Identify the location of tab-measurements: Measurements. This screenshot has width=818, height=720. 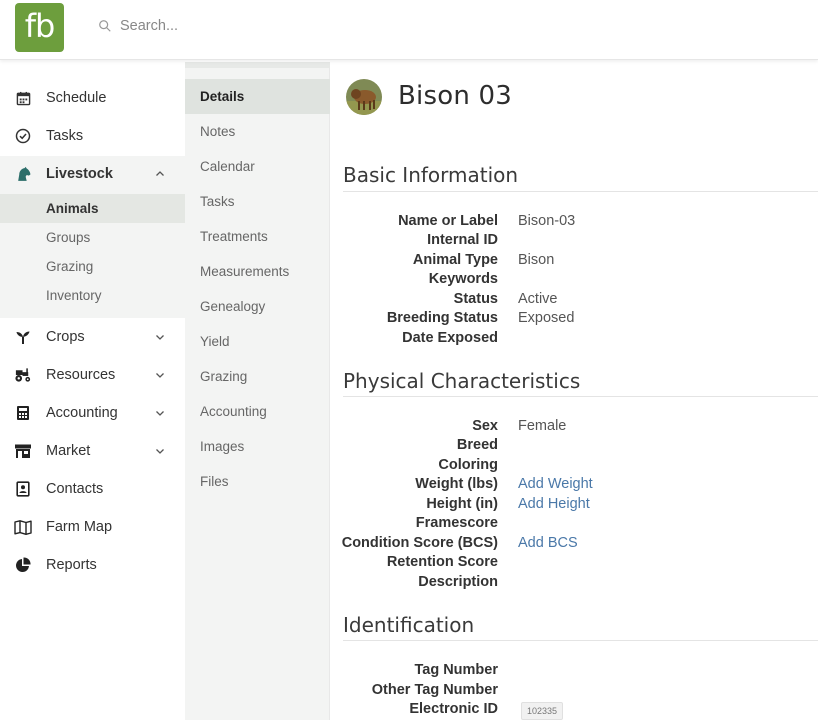
(257, 271).